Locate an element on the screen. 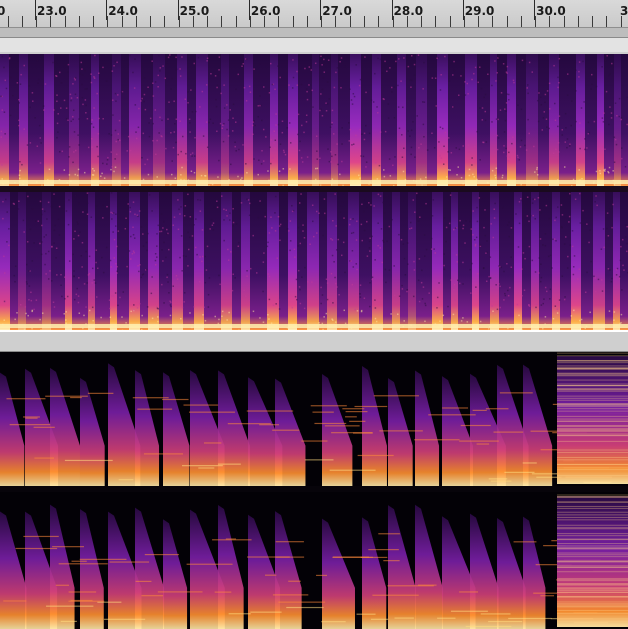  track-separator is located at coordinates (314, 341).